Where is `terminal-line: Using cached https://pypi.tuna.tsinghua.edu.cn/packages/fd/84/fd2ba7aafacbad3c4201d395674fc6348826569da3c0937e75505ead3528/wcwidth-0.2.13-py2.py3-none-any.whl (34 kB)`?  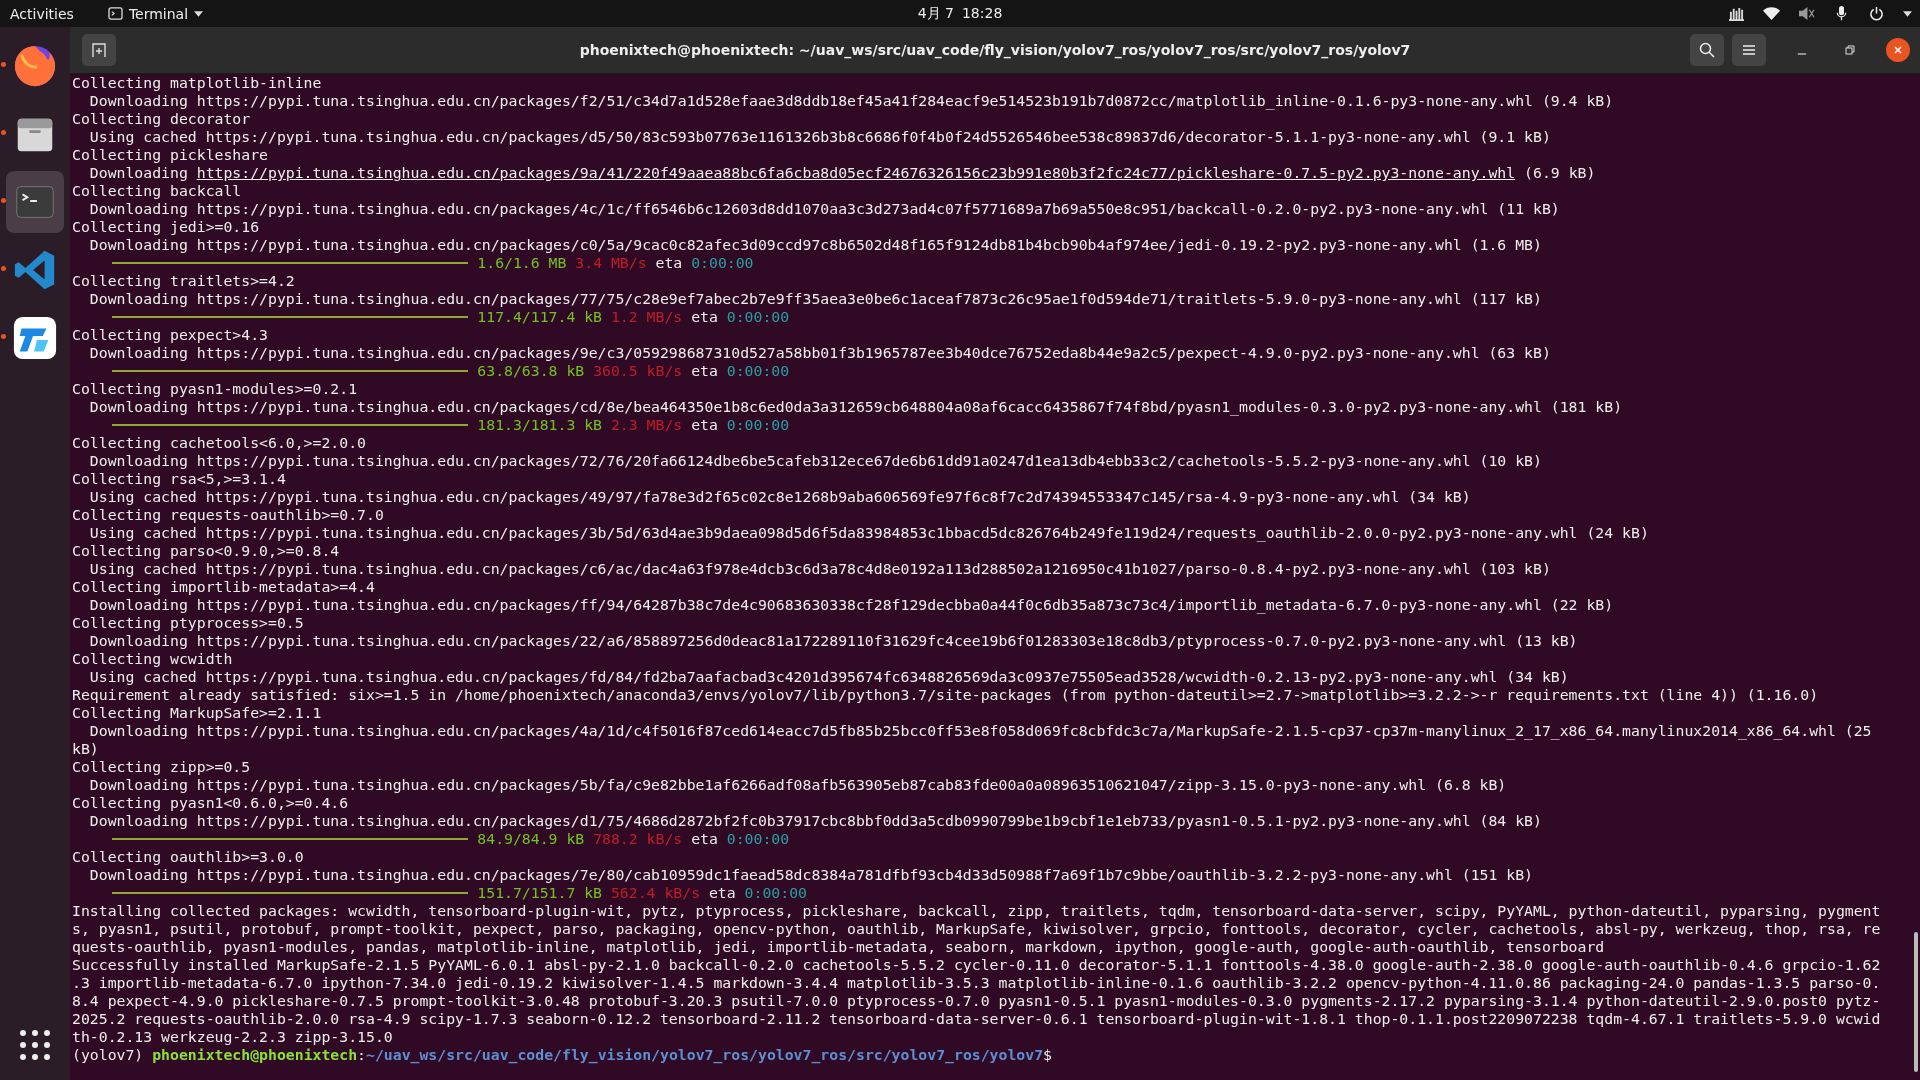
terminal-line: Using cached https://pypi.tuna.tsinghua.edu.cn/packages/fd/84/fd2ba7aafacbad3c4201d395674fc6348826569da3c0937e75505ead3528/wcwidth-0.2.13-py2.py3-none-any.whl (34 kB) is located at coordinates (828, 677).